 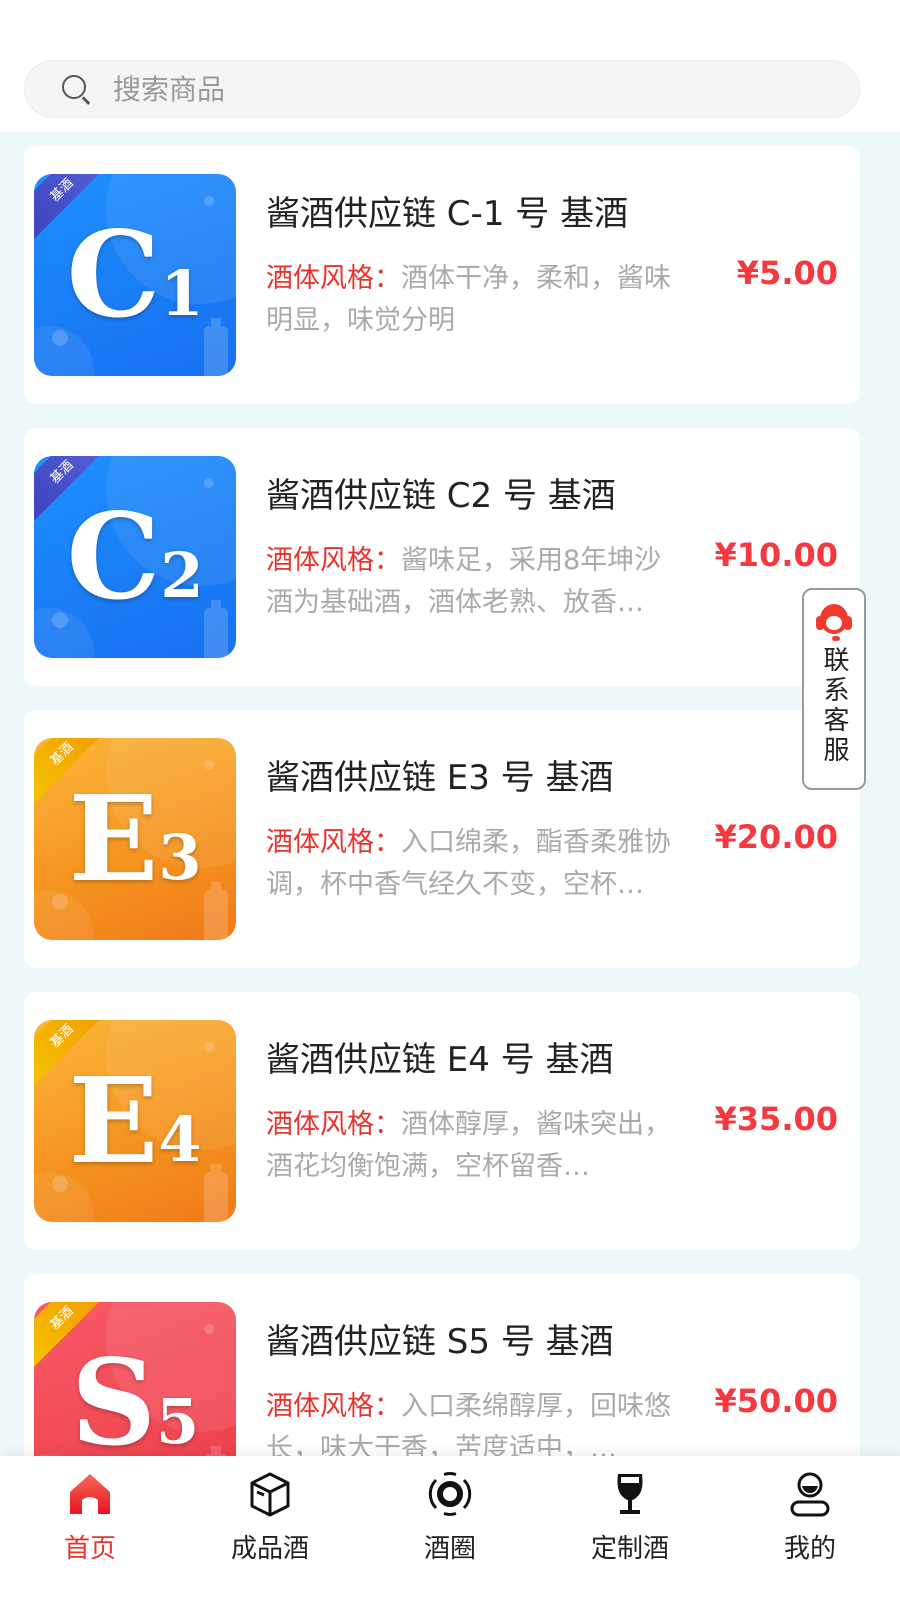 I want to click on product-price: ¥50.00, so click(x=776, y=1401).